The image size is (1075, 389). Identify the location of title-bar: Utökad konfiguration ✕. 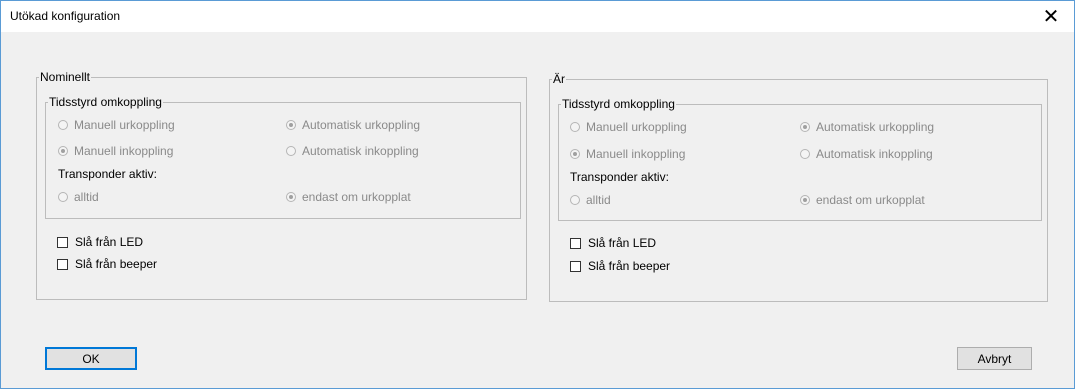
(537, 16).